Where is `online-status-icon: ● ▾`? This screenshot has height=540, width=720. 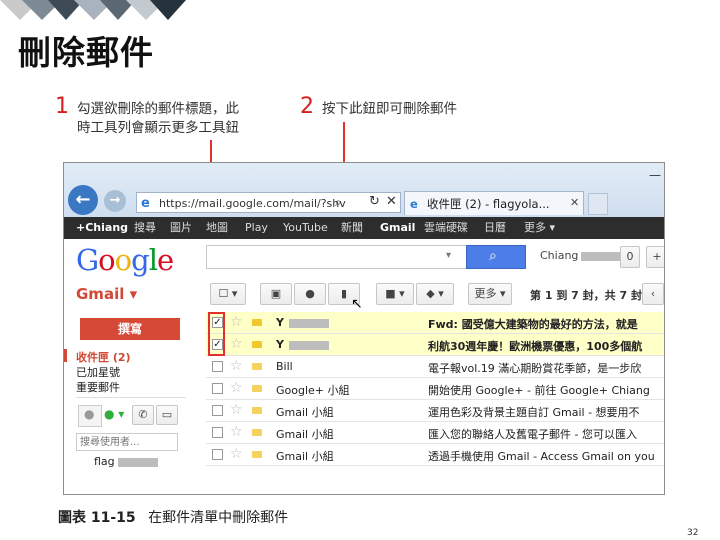
online-status-icon: ● ▾ is located at coordinates (114, 414).